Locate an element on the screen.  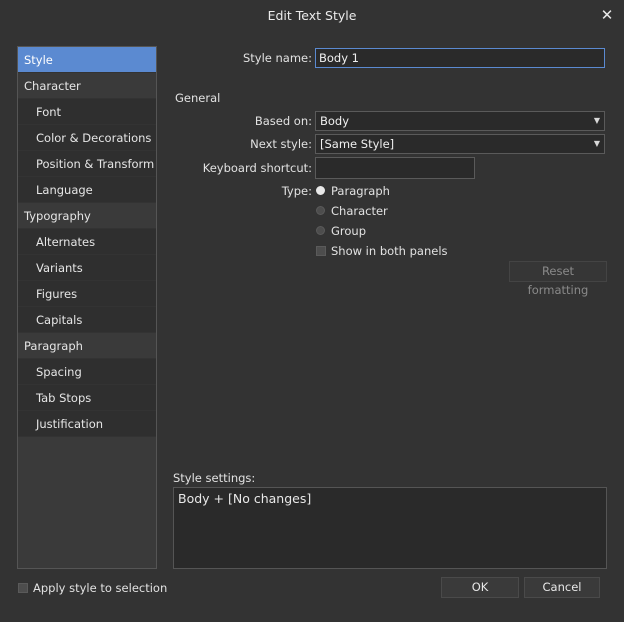
type-paragraph-label: Paragraph is located at coordinates (360, 191).